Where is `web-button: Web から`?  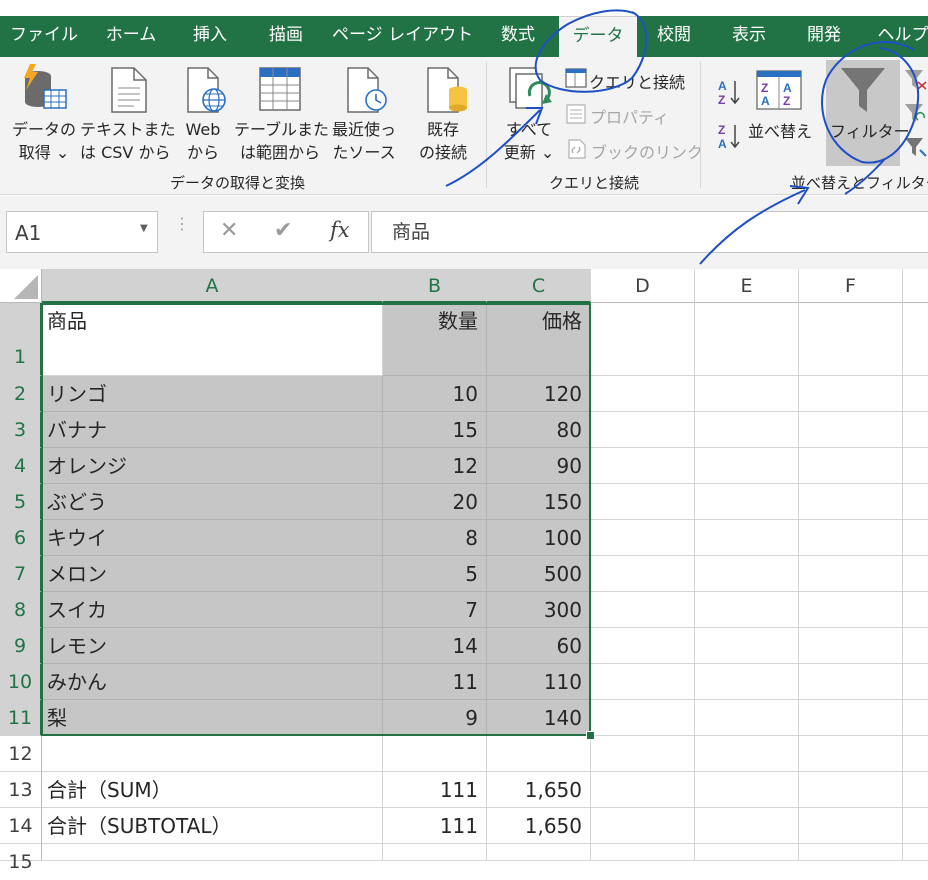 web-button: Web から is located at coordinates (203, 141).